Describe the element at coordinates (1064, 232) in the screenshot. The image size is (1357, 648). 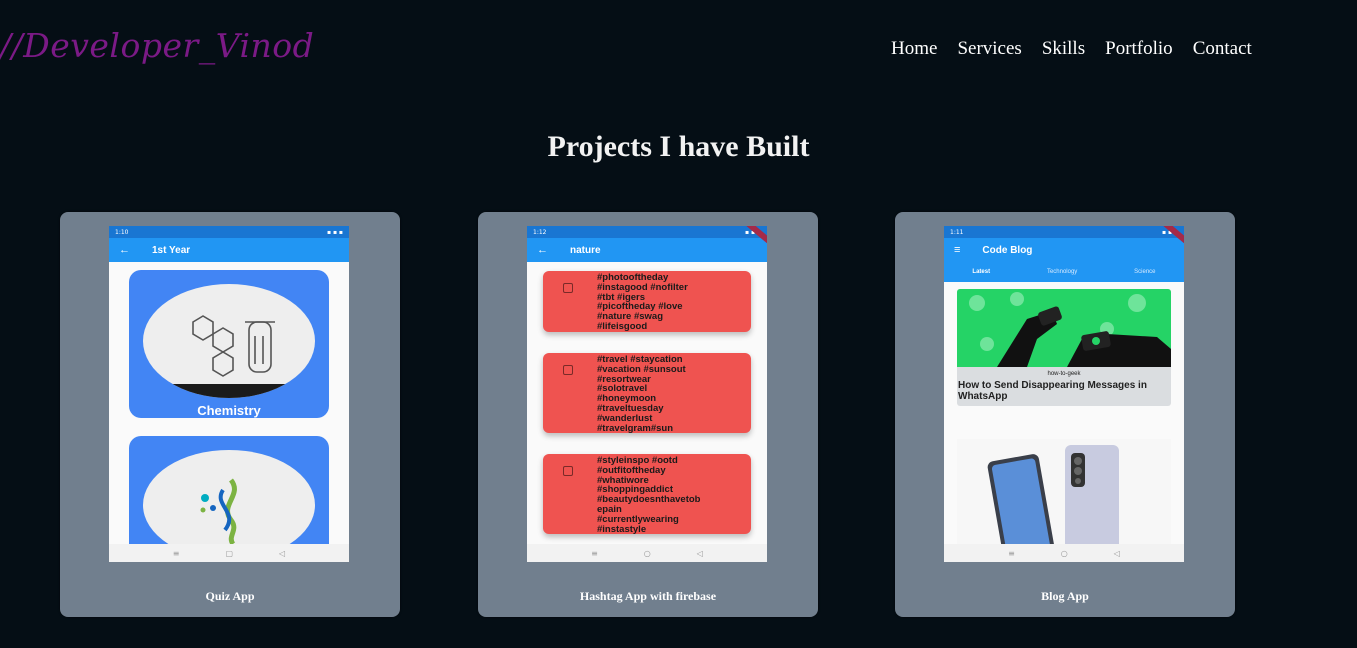
I see `status-bar: 1:11 ▪ ▪ ▪` at that location.